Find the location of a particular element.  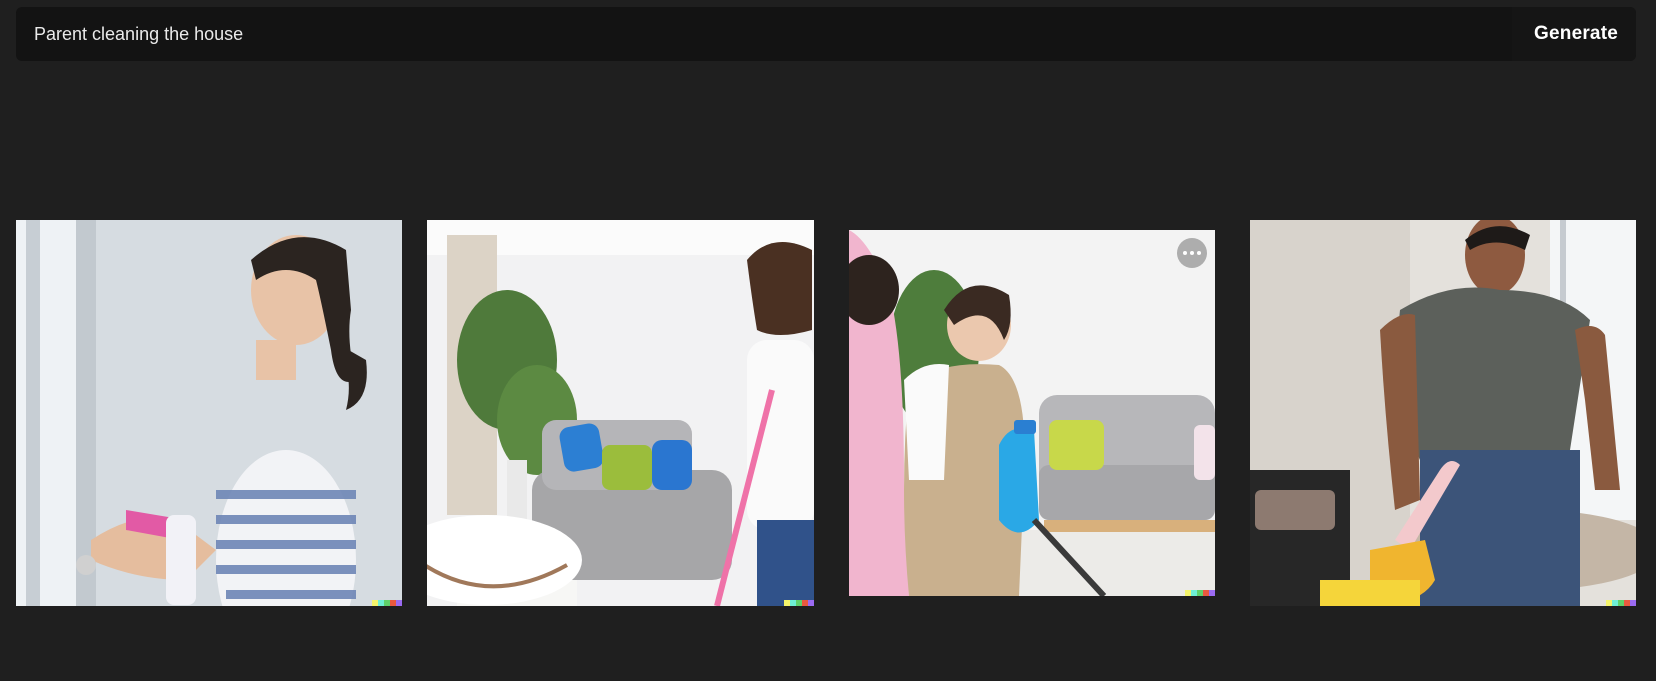

prompt-bar: Parent cleaning the house Generate is located at coordinates (826, 34).